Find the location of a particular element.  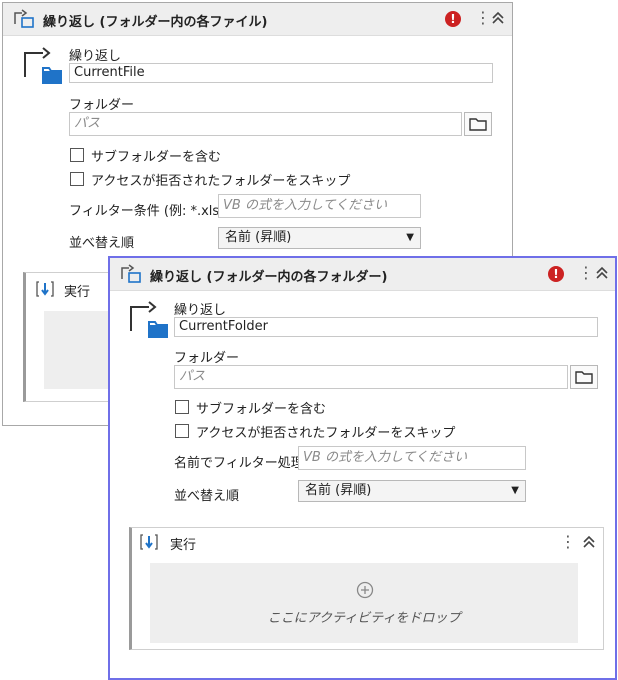

activity-header: 繰り返し (フォルダー内の各ファイル) ! ⋮ is located at coordinates (257, 19).